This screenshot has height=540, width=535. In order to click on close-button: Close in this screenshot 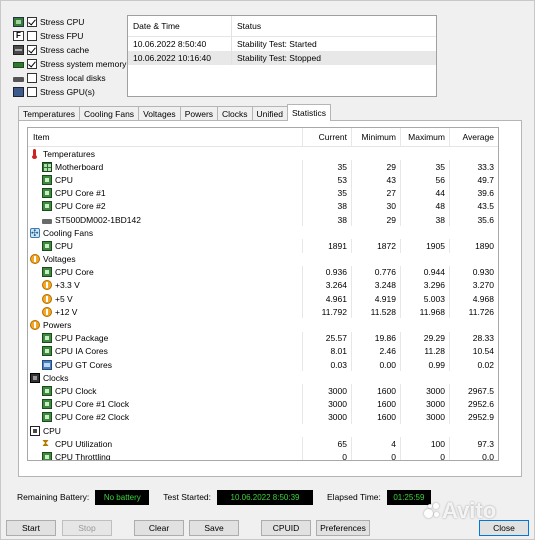, I will do `click(504, 528)`.